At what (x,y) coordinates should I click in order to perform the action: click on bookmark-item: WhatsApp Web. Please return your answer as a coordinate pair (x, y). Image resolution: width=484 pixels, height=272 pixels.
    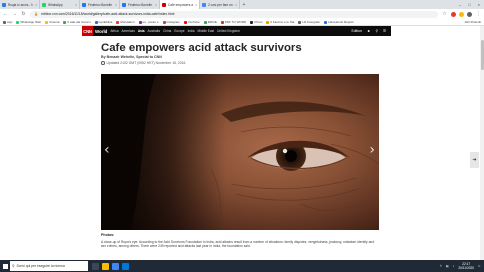
    Looking at the image, I should click on (28, 22).